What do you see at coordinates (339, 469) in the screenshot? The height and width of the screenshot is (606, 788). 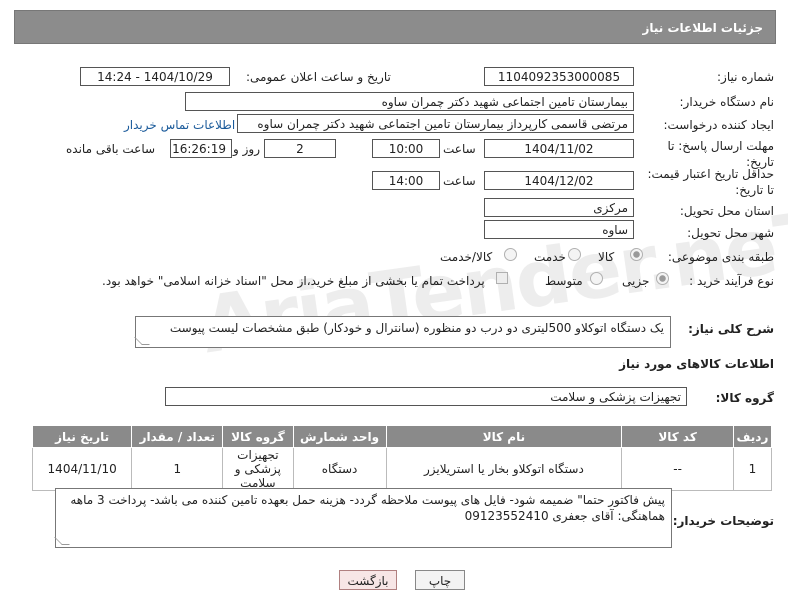 I see `cell-unit: دستگاه` at bounding box center [339, 469].